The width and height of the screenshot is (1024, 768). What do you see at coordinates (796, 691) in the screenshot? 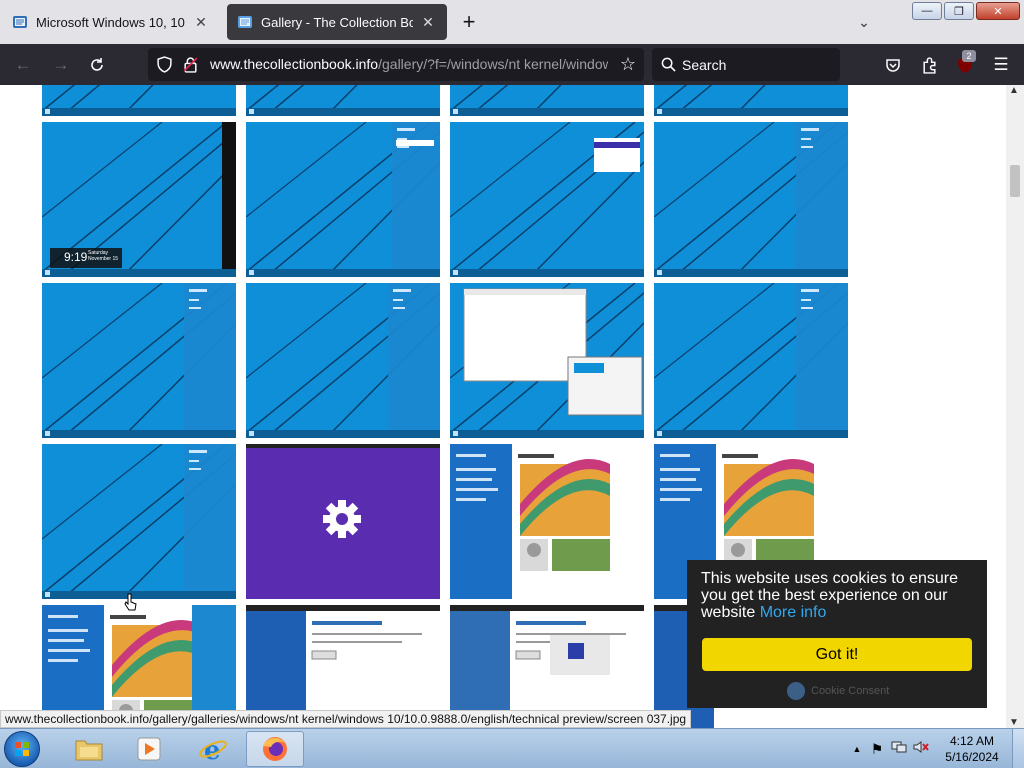
I see `cookie-icon` at bounding box center [796, 691].